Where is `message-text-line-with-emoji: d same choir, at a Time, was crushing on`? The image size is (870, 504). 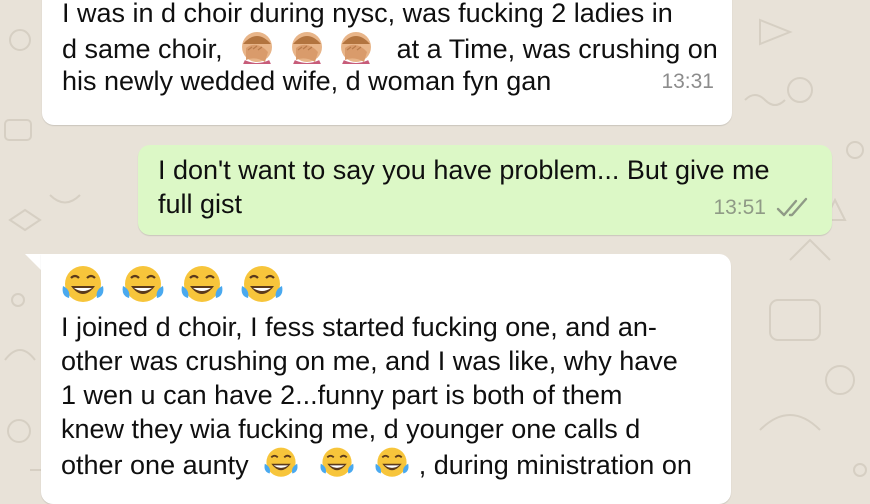 message-text-line-with-emoji: d same choir, at a Time, was crushing on is located at coordinates (390, 47).